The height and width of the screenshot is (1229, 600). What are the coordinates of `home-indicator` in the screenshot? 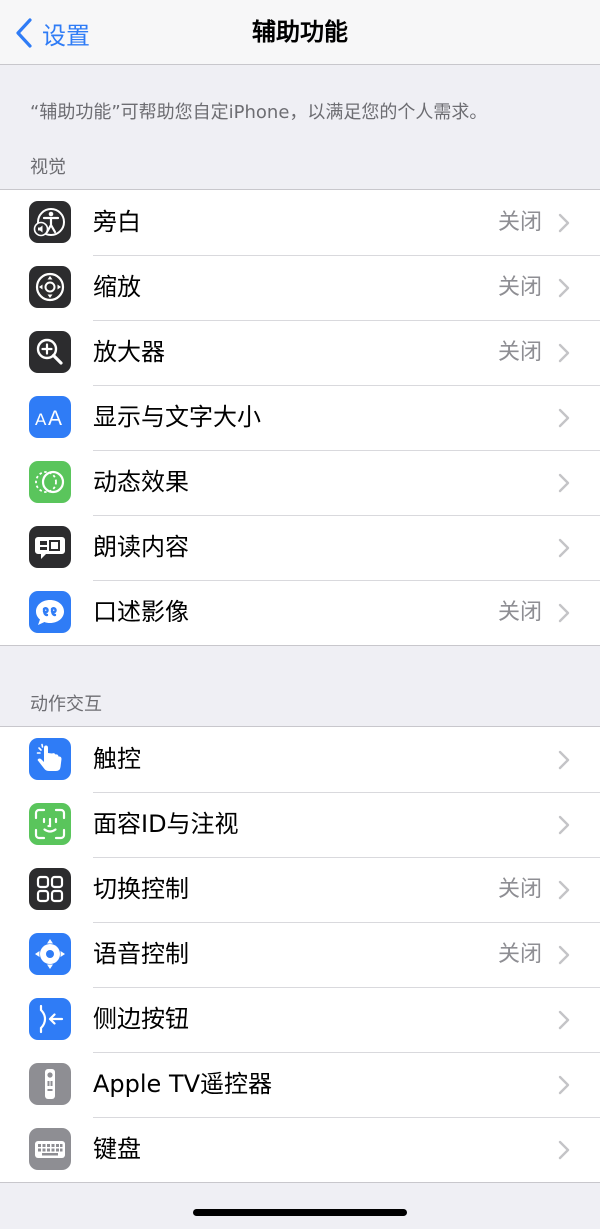 It's located at (300, 1212).